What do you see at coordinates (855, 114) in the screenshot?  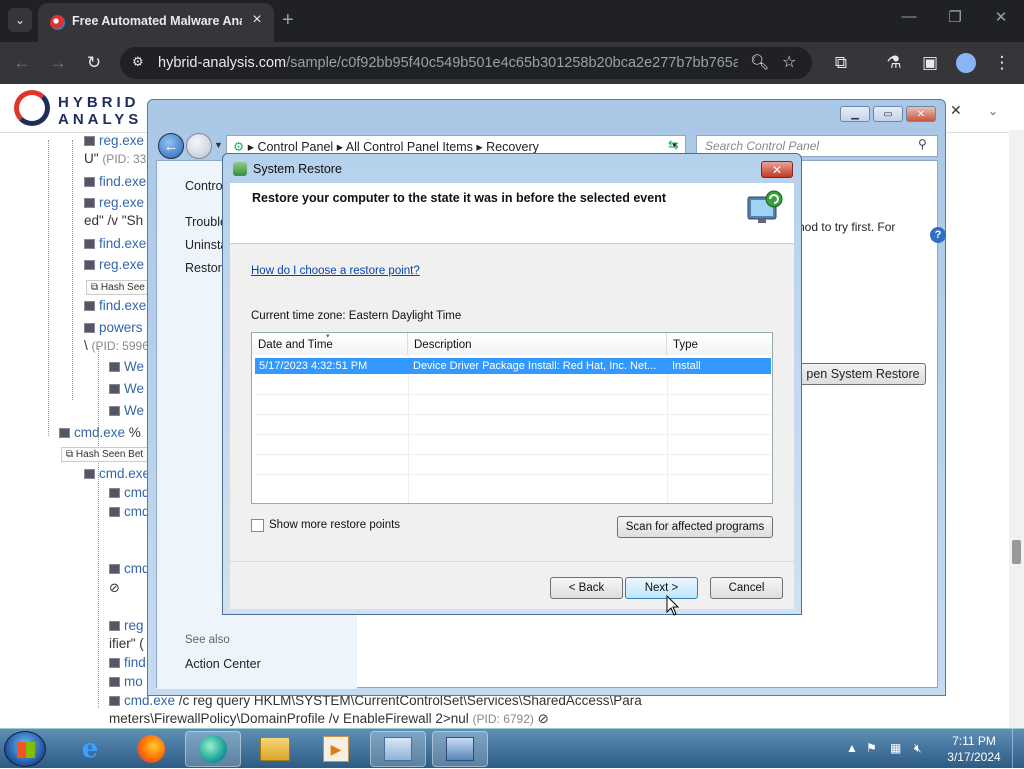 I see `cp-minimize-button: ▁` at bounding box center [855, 114].